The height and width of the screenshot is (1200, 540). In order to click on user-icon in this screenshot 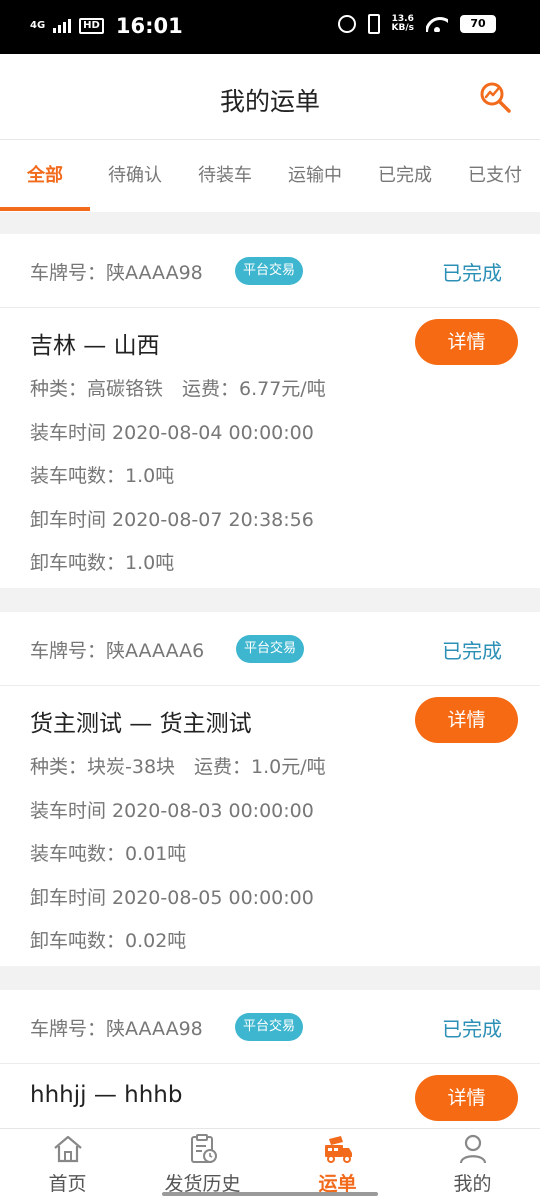, I will do `click(472, 1149)`.